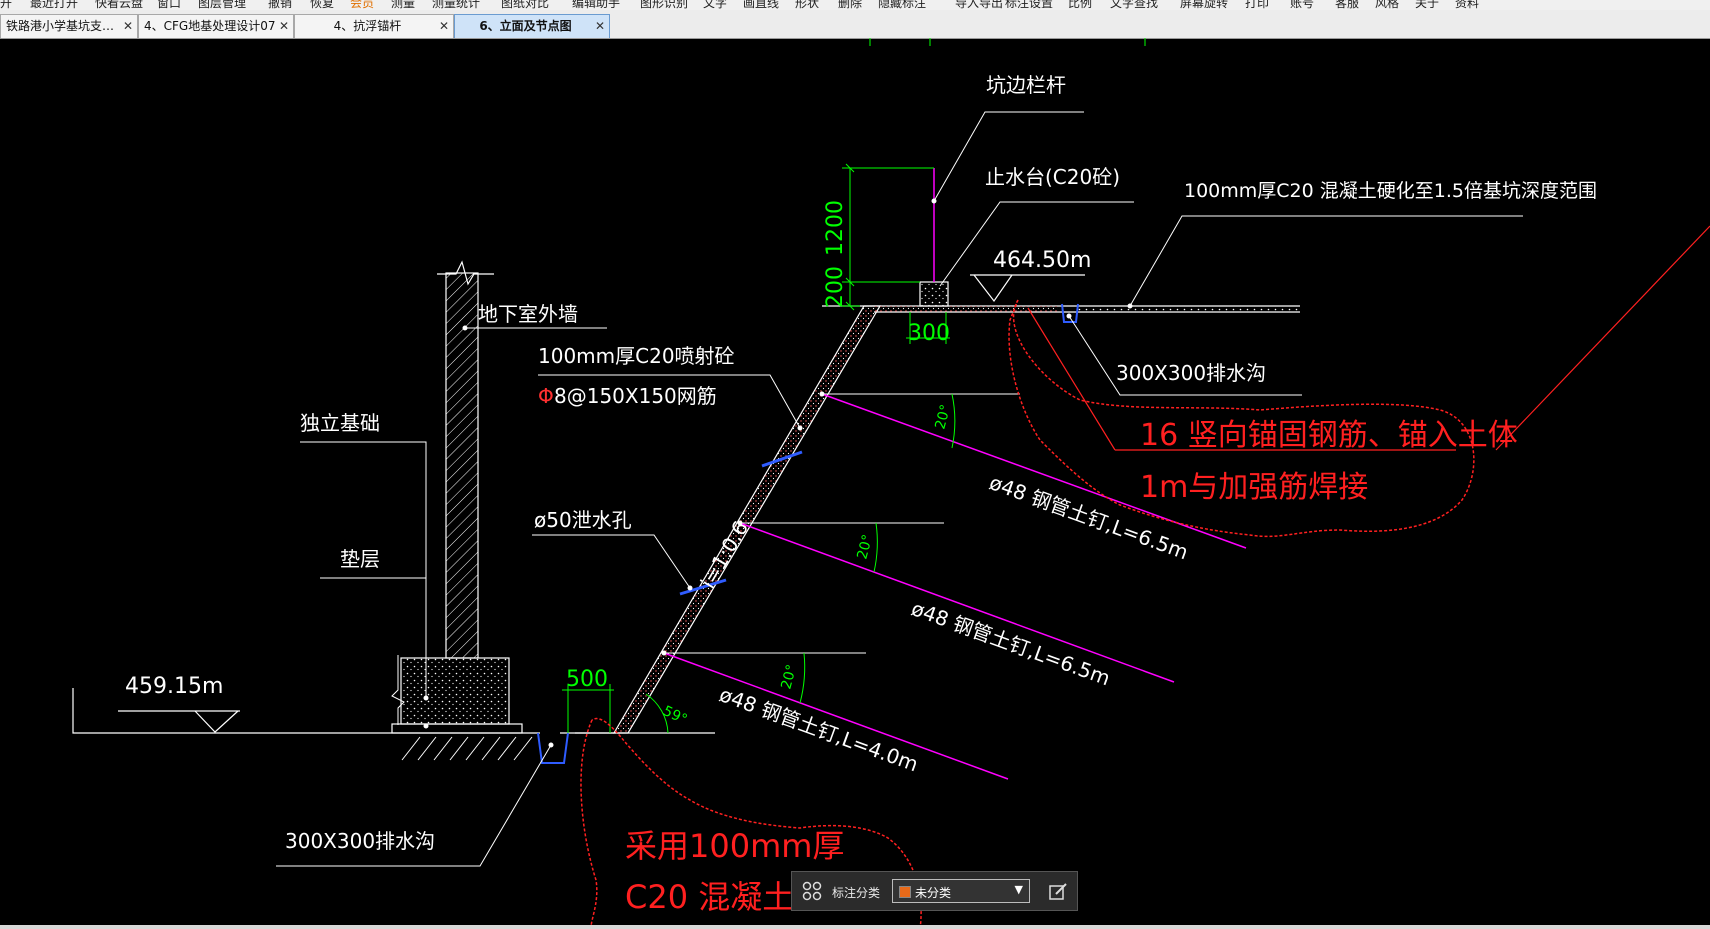 The image size is (1710, 929). What do you see at coordinates (596, 5) in the screenshot?
I see `menu-item: 编辑助手` at bounding box center [596, 5].